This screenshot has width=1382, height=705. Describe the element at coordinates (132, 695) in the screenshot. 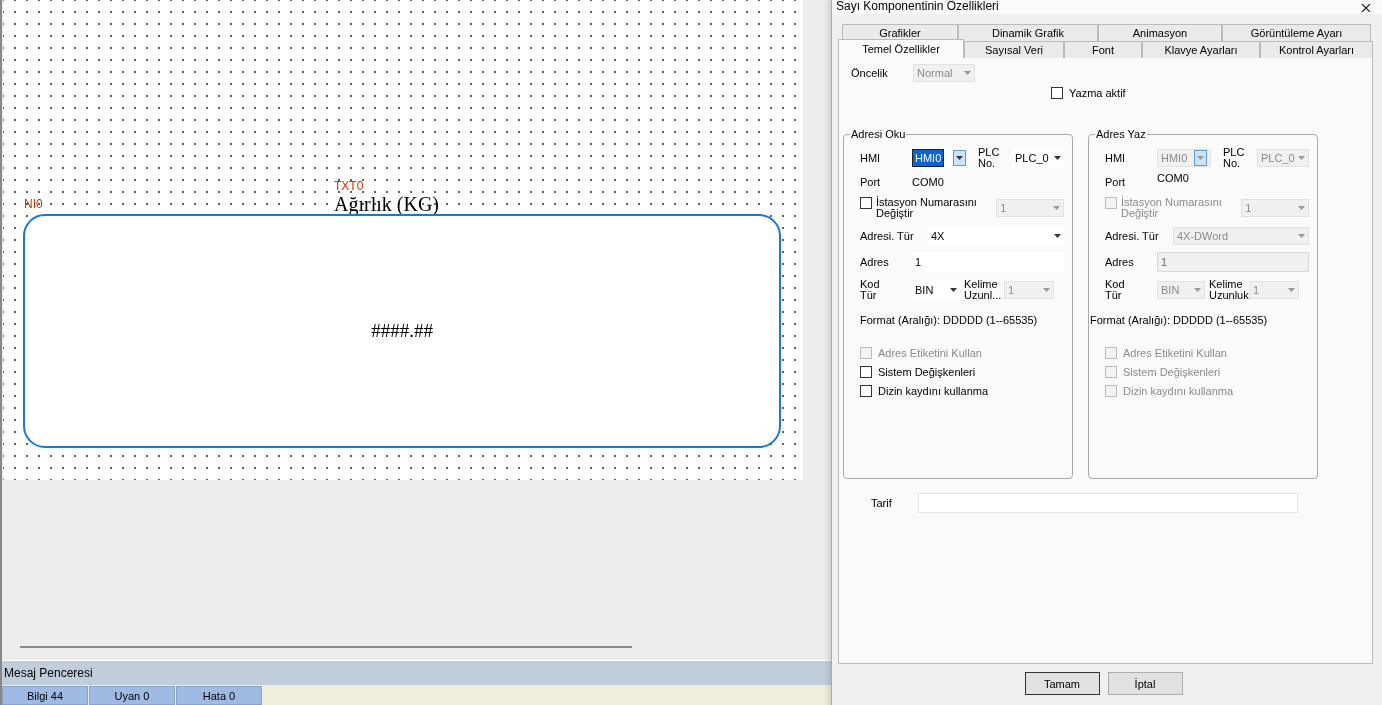

I see `message-tab: Uyan 0` at that location.